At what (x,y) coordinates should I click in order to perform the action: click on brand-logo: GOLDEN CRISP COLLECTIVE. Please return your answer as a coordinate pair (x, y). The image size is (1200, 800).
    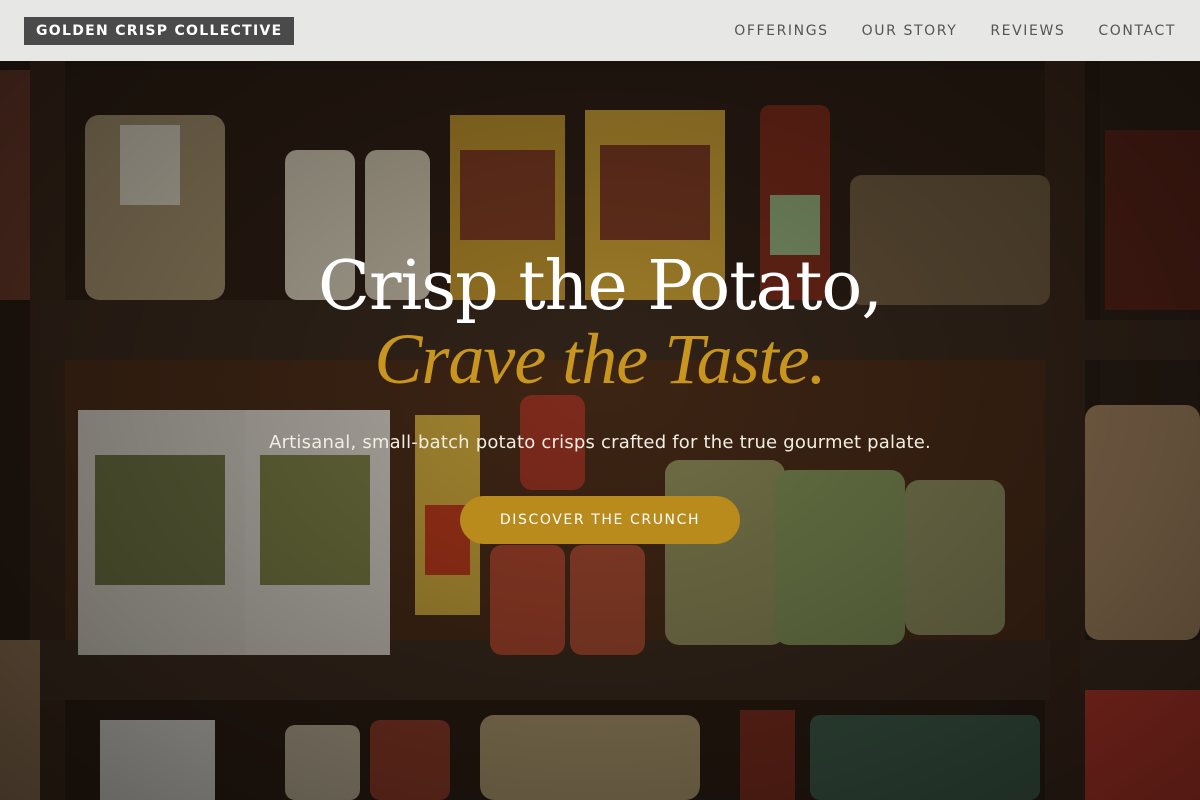
    Looking at the image, I should click on (159, 30).